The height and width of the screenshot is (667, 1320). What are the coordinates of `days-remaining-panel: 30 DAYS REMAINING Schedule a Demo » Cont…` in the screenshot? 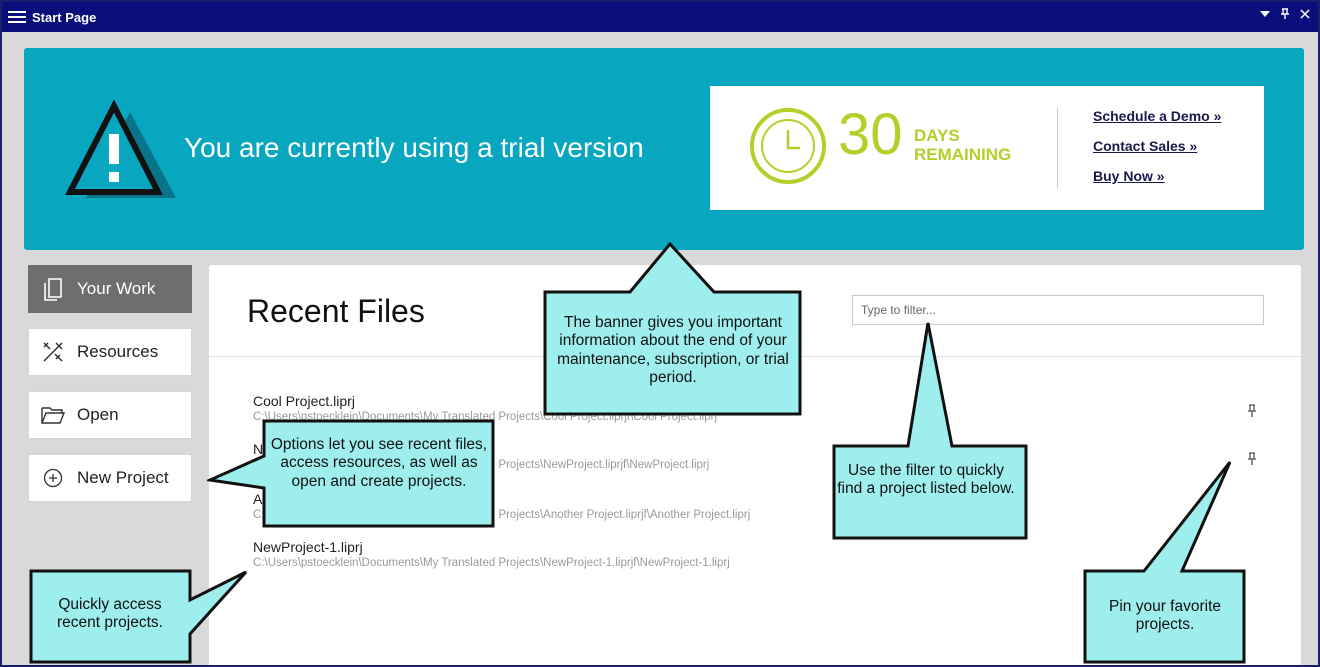 It's located at (987, 148).